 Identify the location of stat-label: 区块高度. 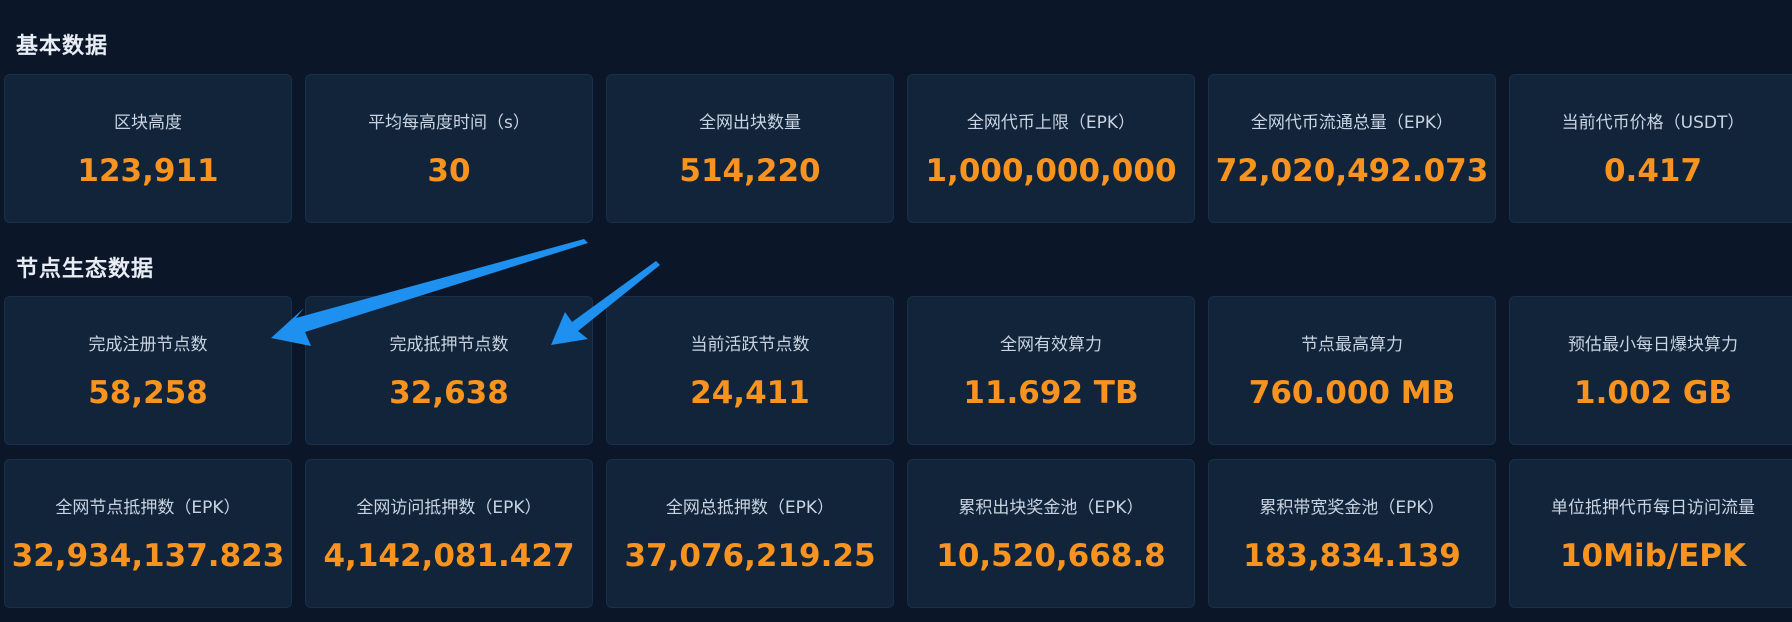
(148, 123).